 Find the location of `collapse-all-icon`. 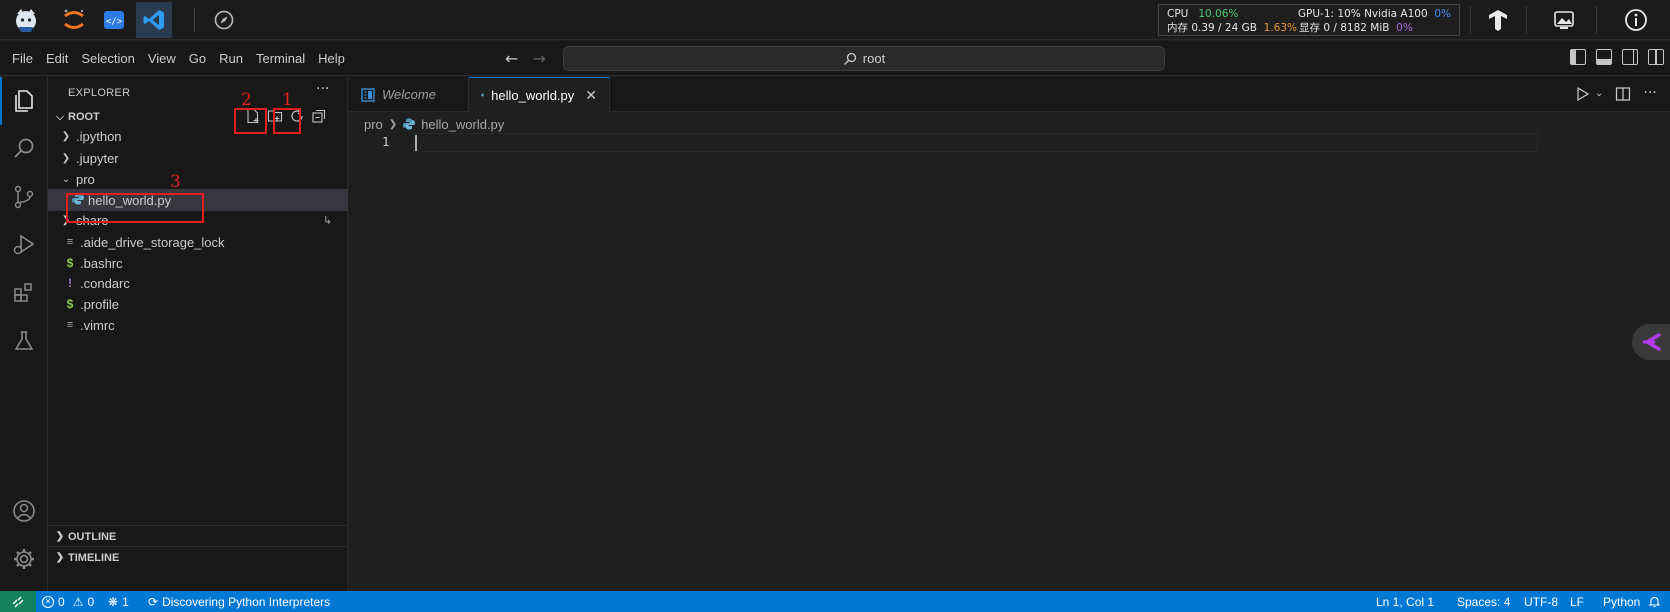

collapse-all-icon is located at coordinates (319, 116).